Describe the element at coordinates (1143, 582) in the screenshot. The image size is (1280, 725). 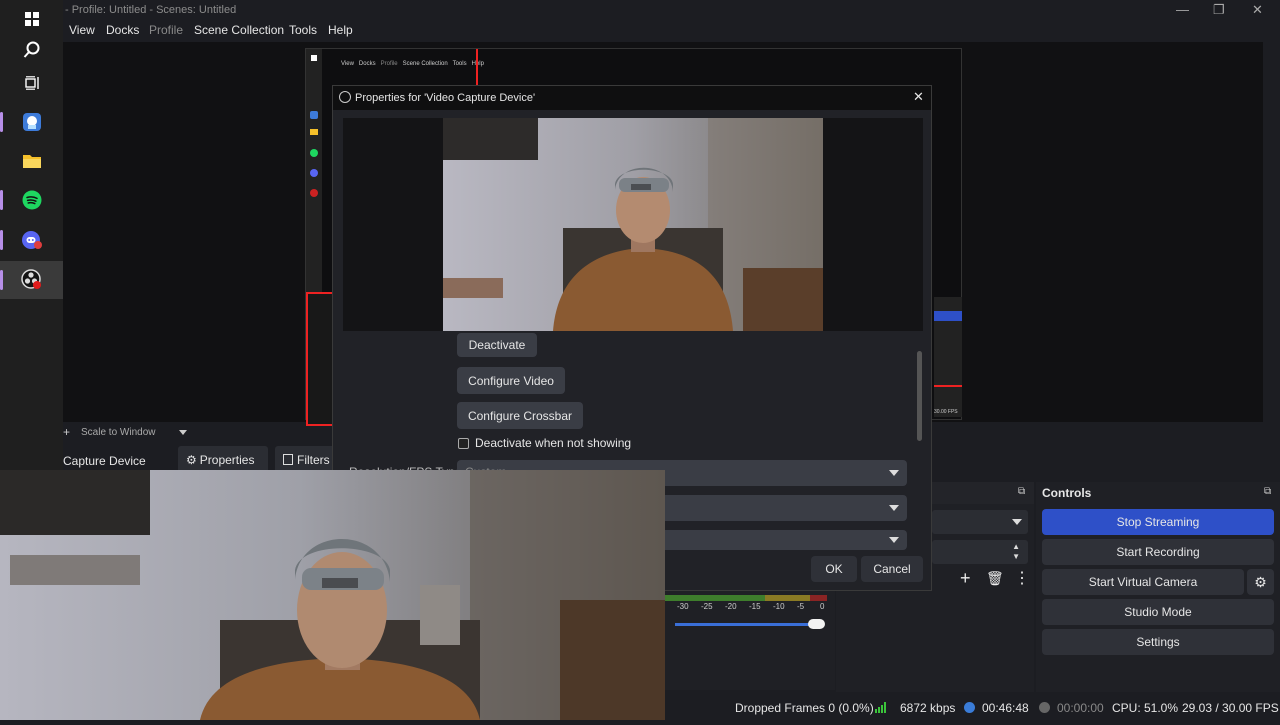
I see `start-virtual-camera-button: Start Virtual Camera` at that location.